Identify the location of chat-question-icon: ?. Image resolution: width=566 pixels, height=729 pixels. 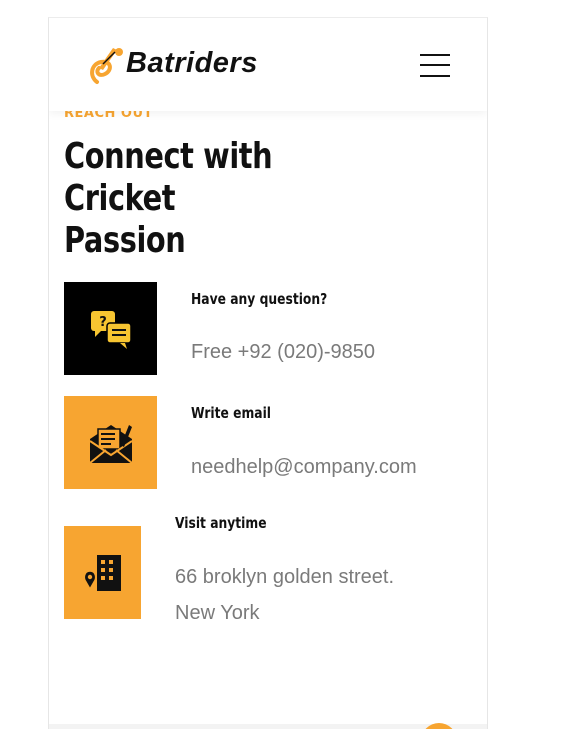
(111, 329).